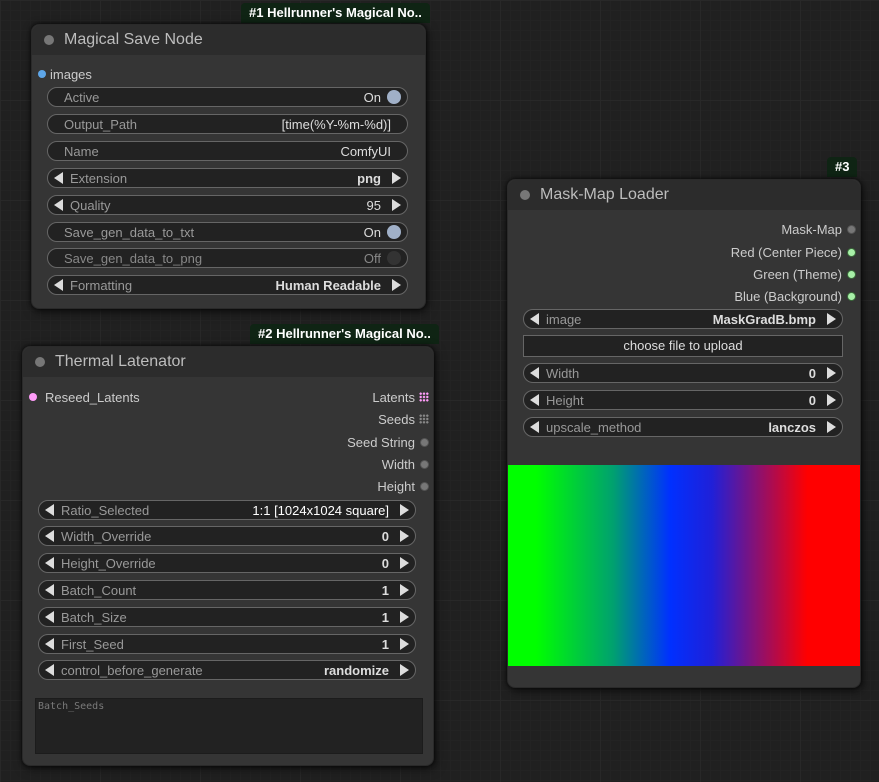 This screenshot has width=879, height=782. I want to click on input-slot-images: images, so click(98, 75).